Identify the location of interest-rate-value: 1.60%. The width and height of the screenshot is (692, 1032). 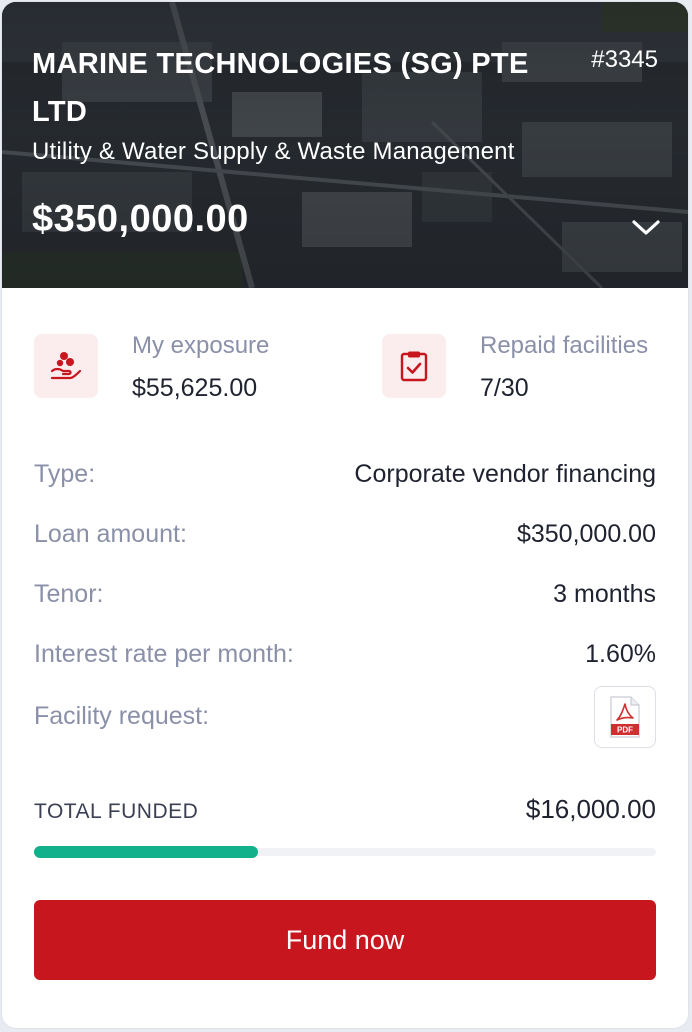
(620, 654).